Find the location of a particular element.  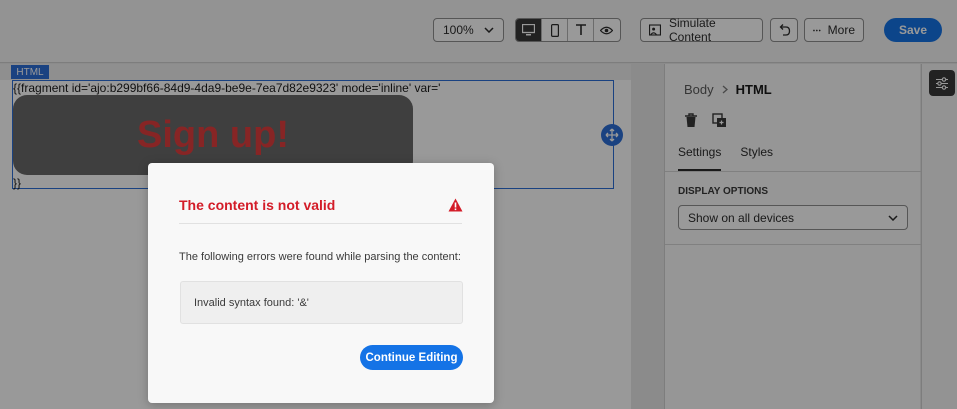

error-detail: Invalid syntax found: '&' is located at coordinates (251, 302).